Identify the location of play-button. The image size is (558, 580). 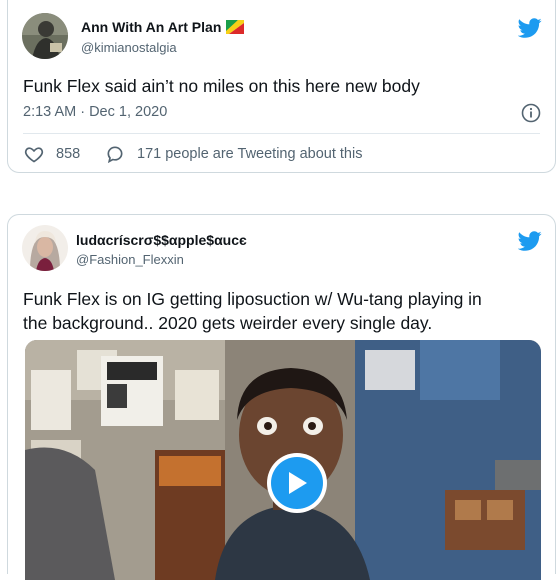
(297, 483).